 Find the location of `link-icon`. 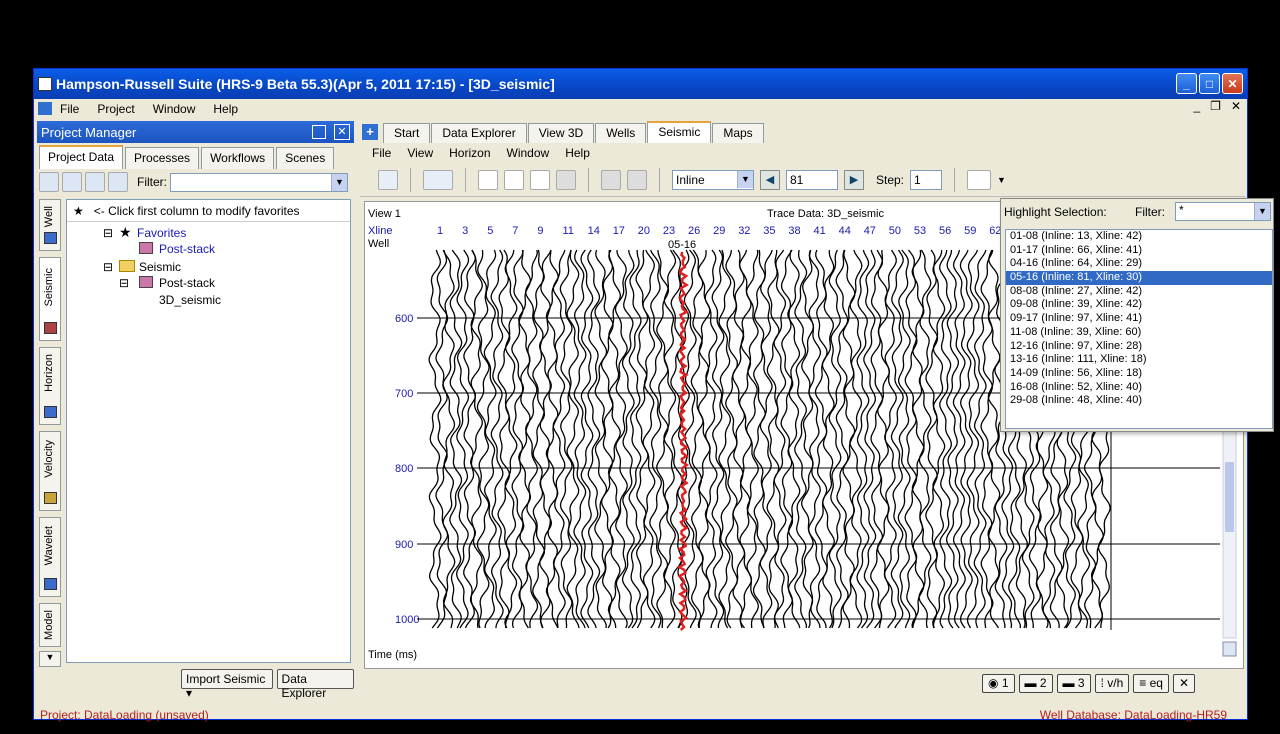

link-icon is located at coordinates (611, 179).